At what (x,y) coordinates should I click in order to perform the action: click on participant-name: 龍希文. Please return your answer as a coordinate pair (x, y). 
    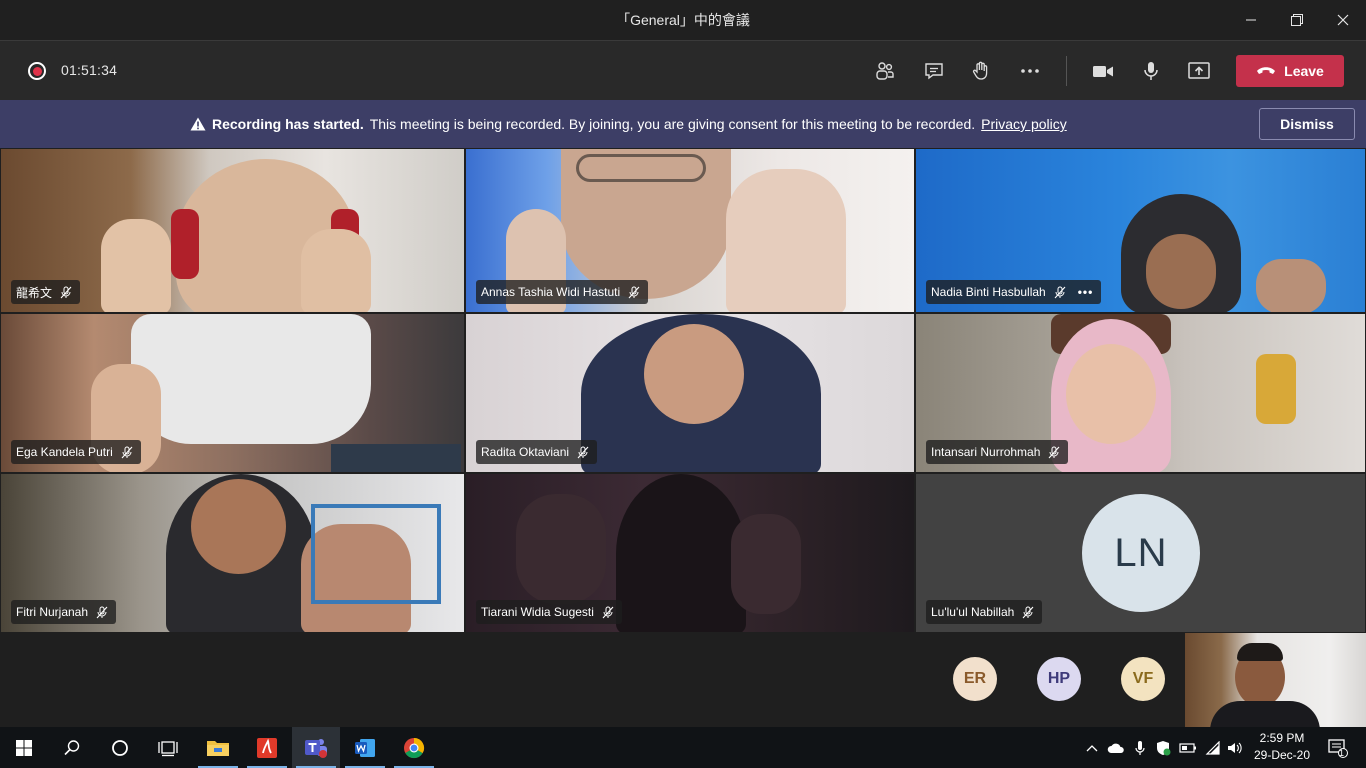
    Looking at the image, I should click on (34, 292).